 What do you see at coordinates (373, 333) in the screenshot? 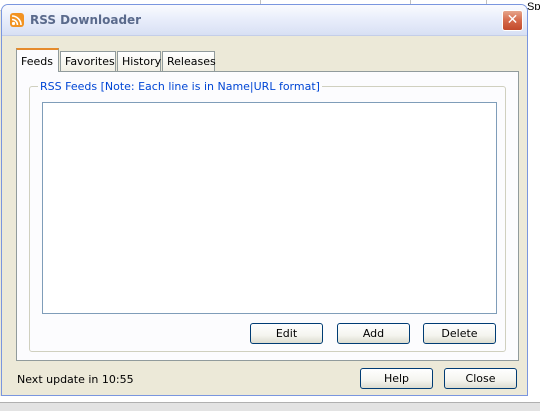
I see `add-button: Add` at bounding box center [373, 333].